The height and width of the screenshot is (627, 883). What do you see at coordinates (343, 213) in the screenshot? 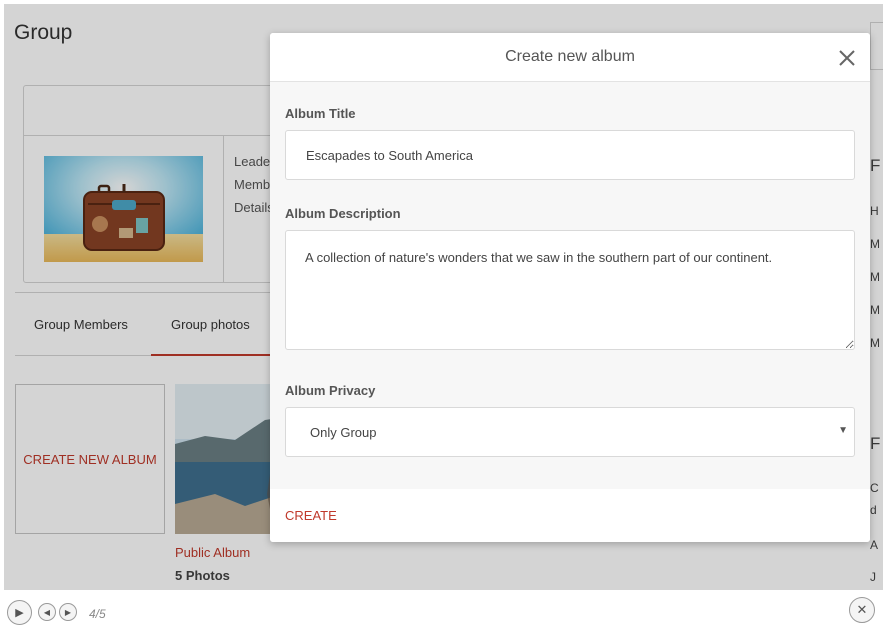
I see `album-description-label: Album Description` at bounding box center [343, 213].